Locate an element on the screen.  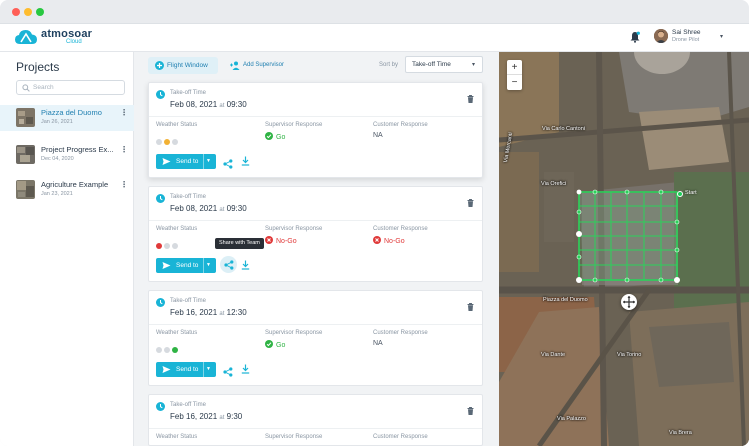
supervisor-response: No-Go is located at coordinates (281, 240).